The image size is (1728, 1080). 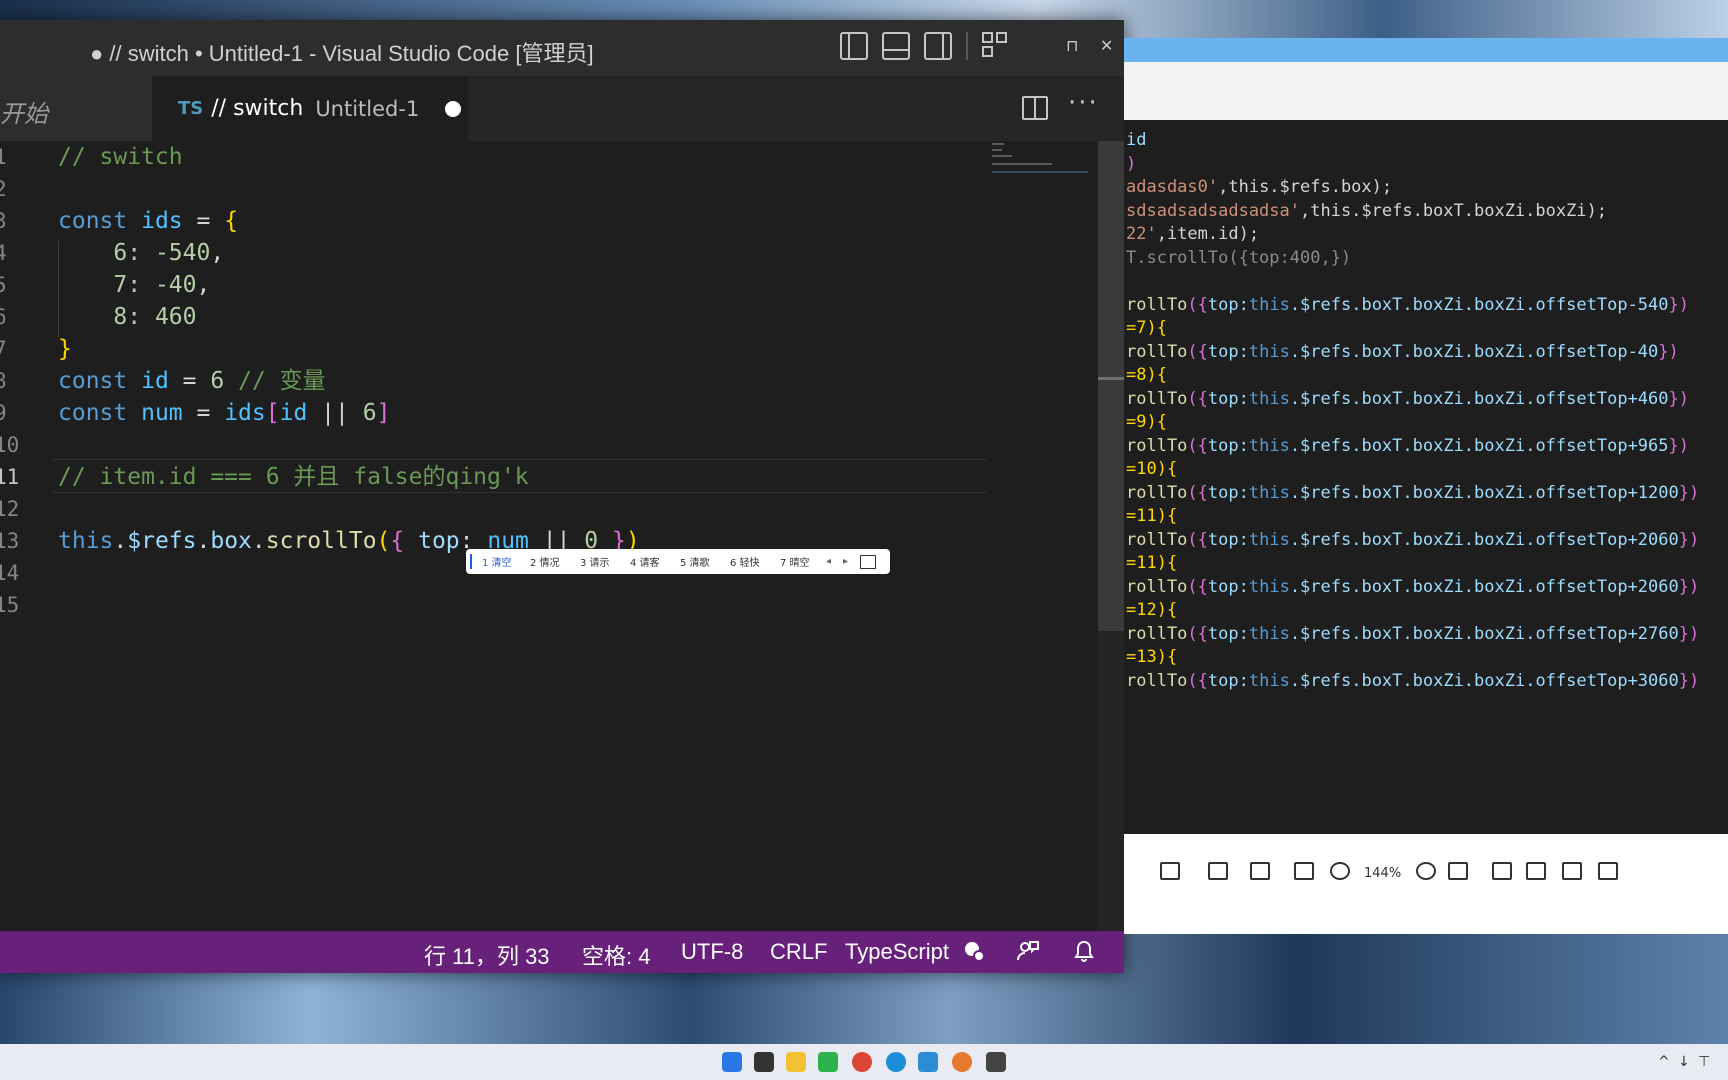 I want to click on scrollbar-thumb, so click(x=1111, y=386).